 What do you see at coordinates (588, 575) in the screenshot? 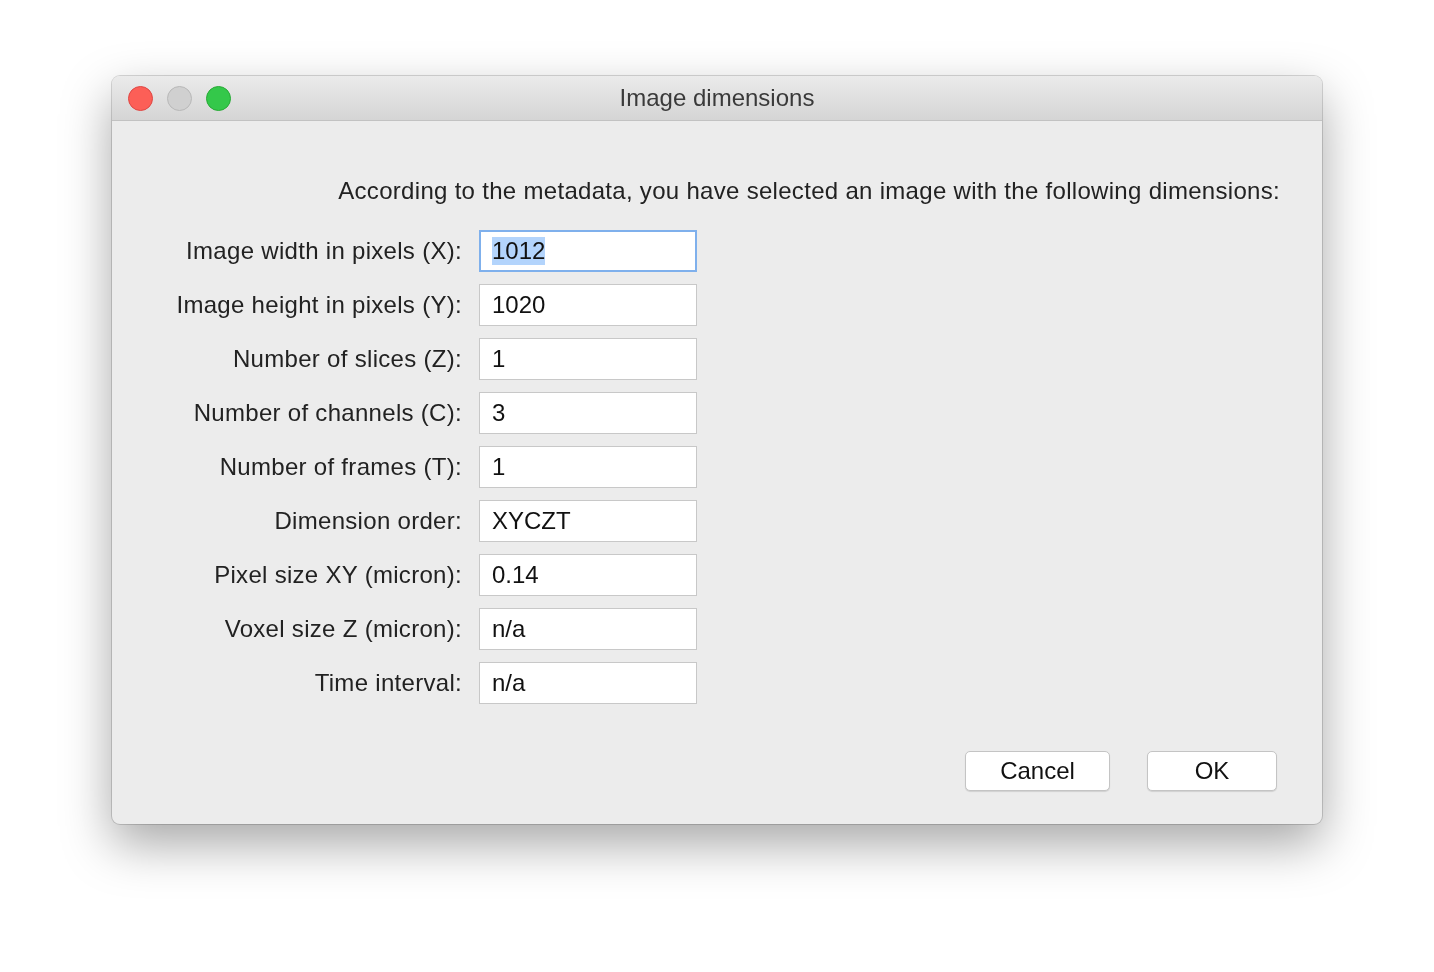
I see `input-field: 0.14` at bounding box center [588, 575].